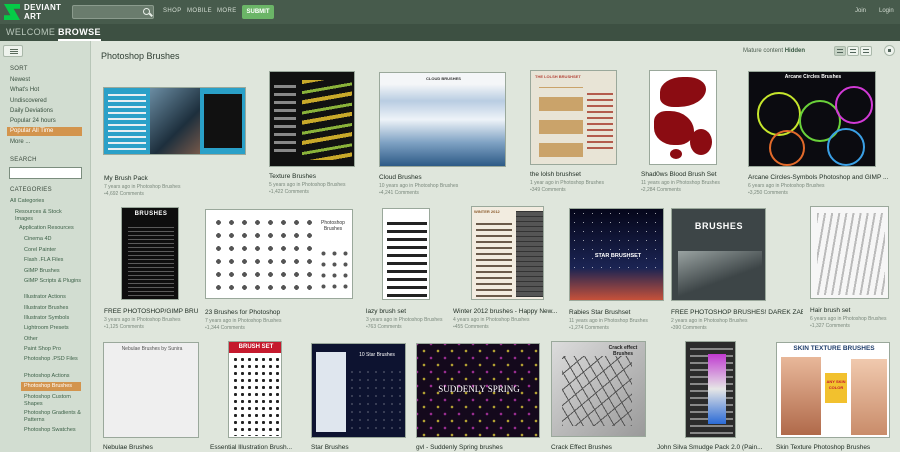  Describe the element at coordinates (312, 119) in the screenshot. I see `thumb-texture-brushes` at that location.